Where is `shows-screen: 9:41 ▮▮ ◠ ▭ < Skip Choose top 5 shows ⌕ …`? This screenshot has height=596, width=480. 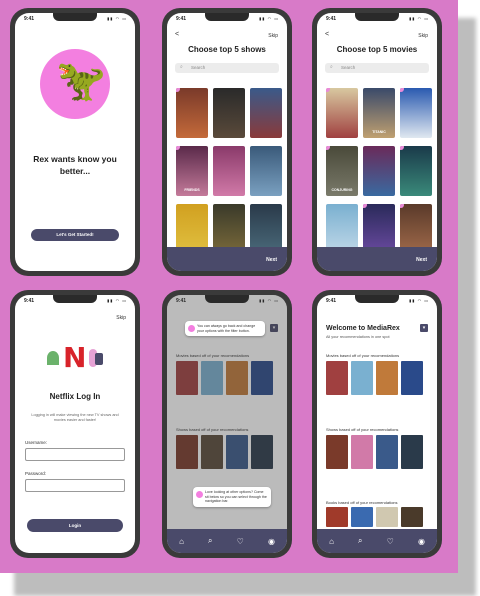
shows-screen: 9:41 ▮▮ ◠ ▭ < Skip Choose top 5 shows ⌕ … is located at coordinates (227, 142).